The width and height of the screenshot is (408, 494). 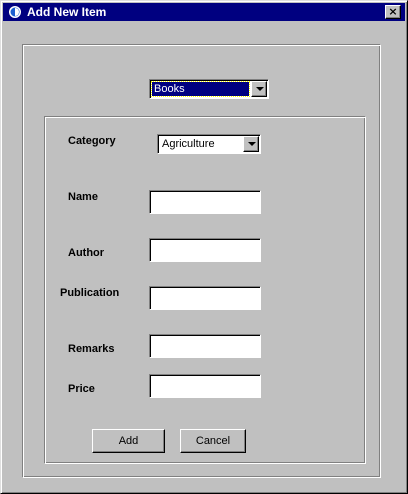 I want to click on name-label: Name, so click(x=83, y=197).